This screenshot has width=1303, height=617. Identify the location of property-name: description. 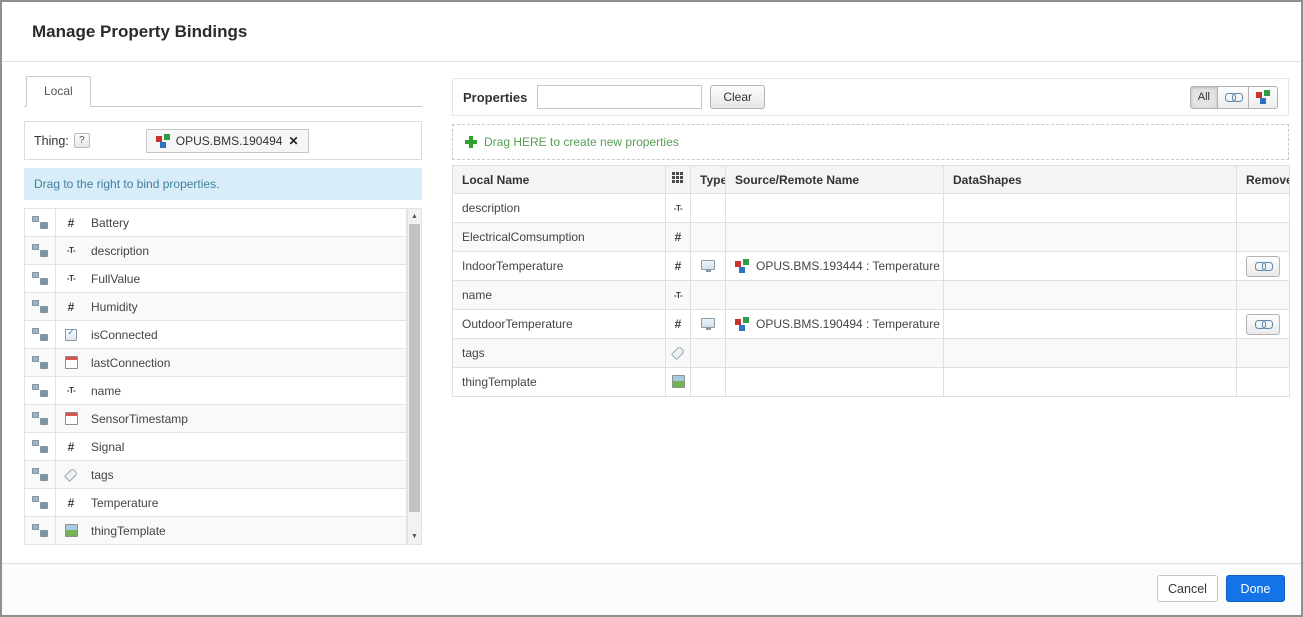
(120, 250).